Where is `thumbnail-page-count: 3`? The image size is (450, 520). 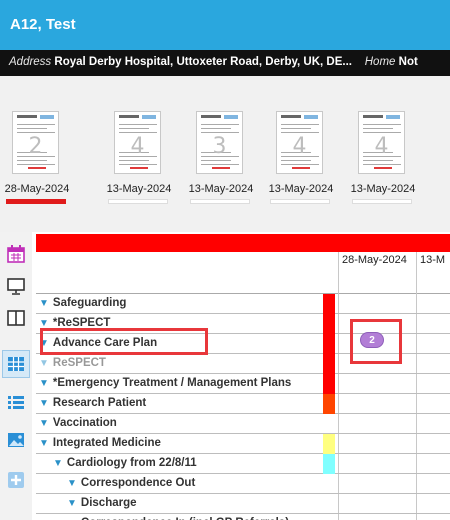
thumbnail-page-count: 3 is located at coordinates (219, 146).